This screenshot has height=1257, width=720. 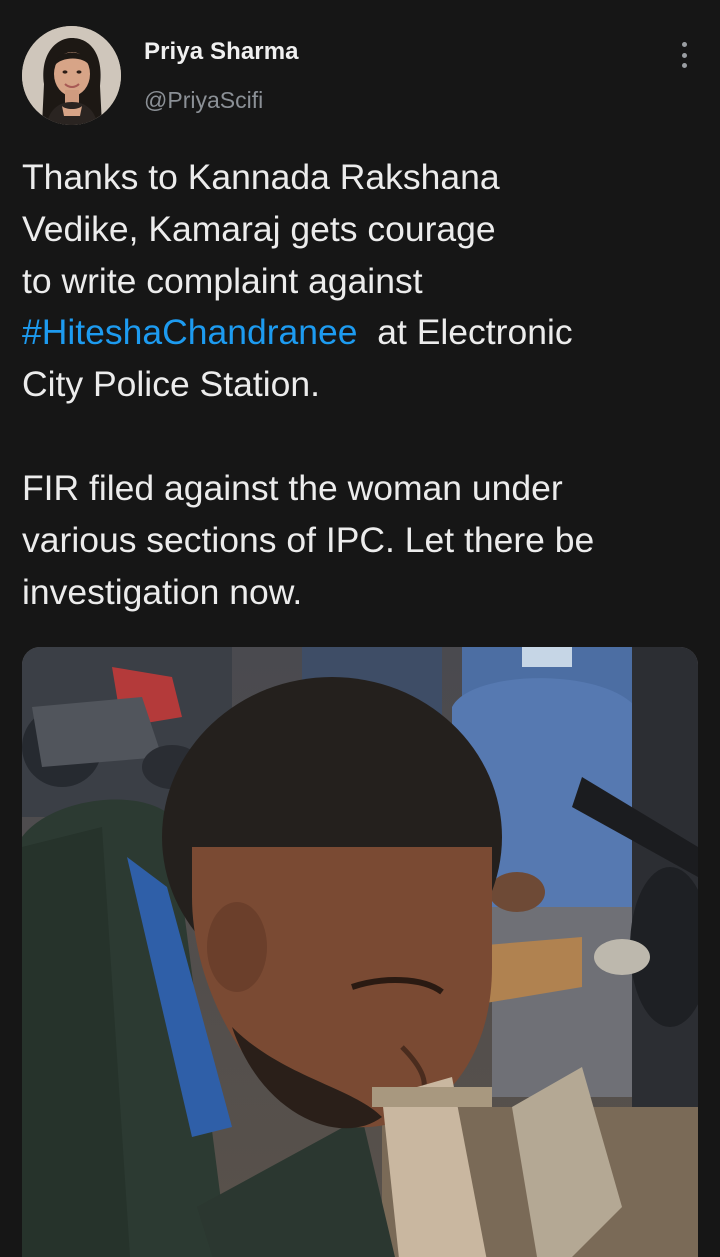 What do you see at coordinates (475, 332) in the screenshot?
I see `tweet-text-fragment: at Electronic` at bounding box center [475, 332].